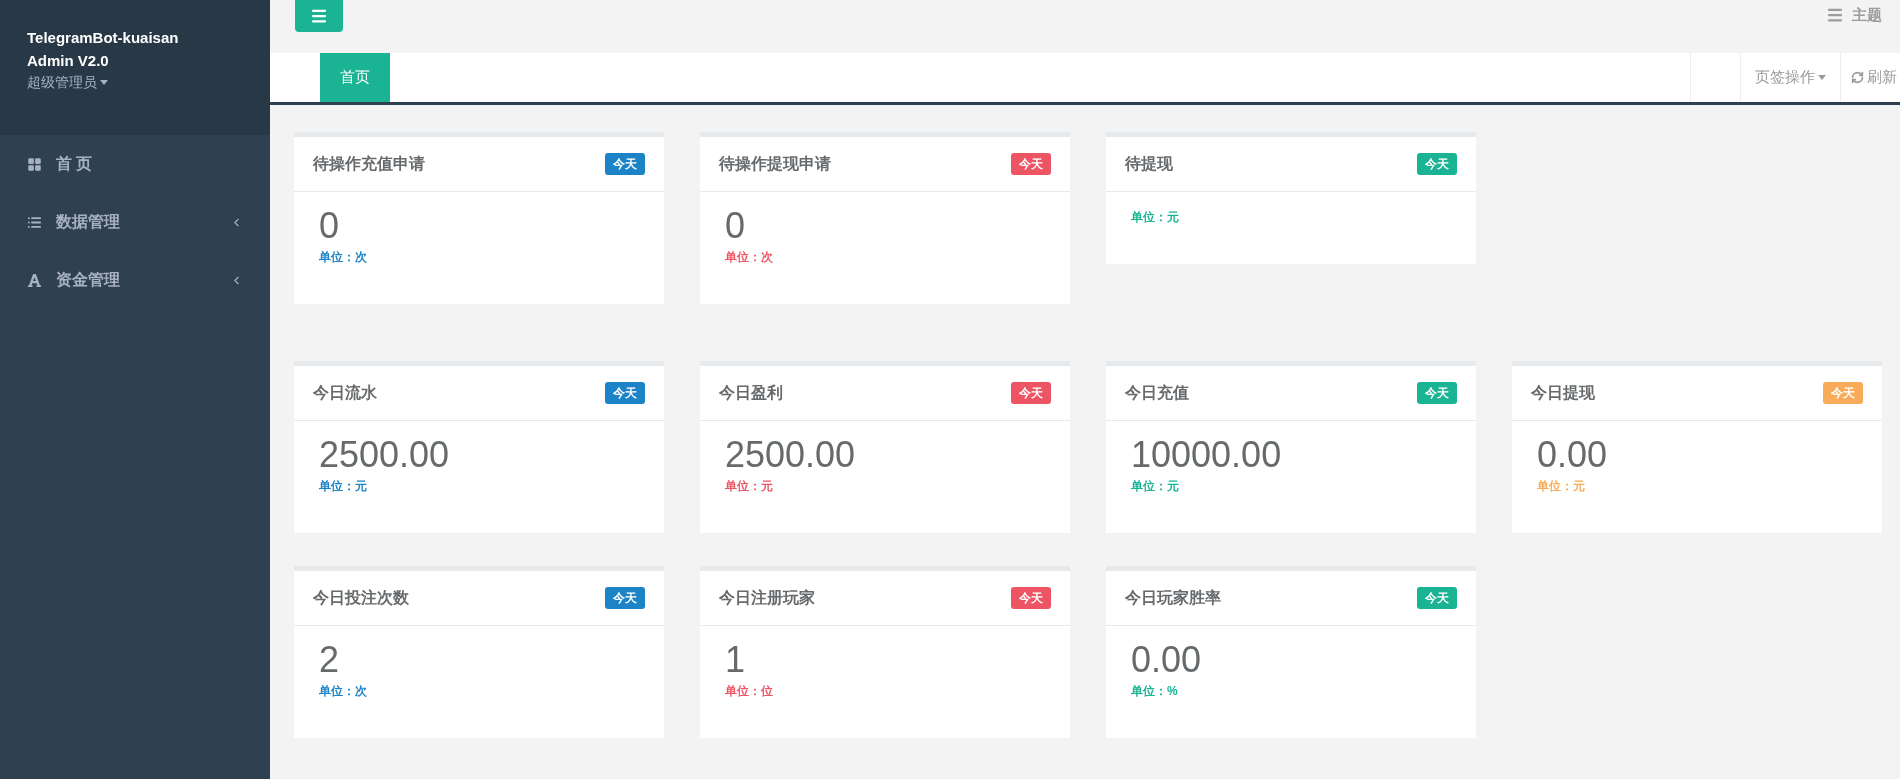  I want to click on nav-item: 数据管理, so click(135, 222).